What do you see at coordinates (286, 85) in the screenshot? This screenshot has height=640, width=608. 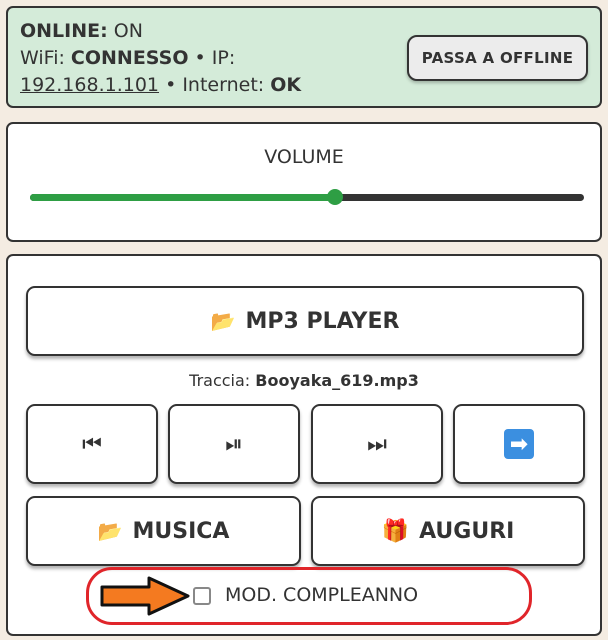 I see `internet-value: OK` at bounding box center [286, 85].